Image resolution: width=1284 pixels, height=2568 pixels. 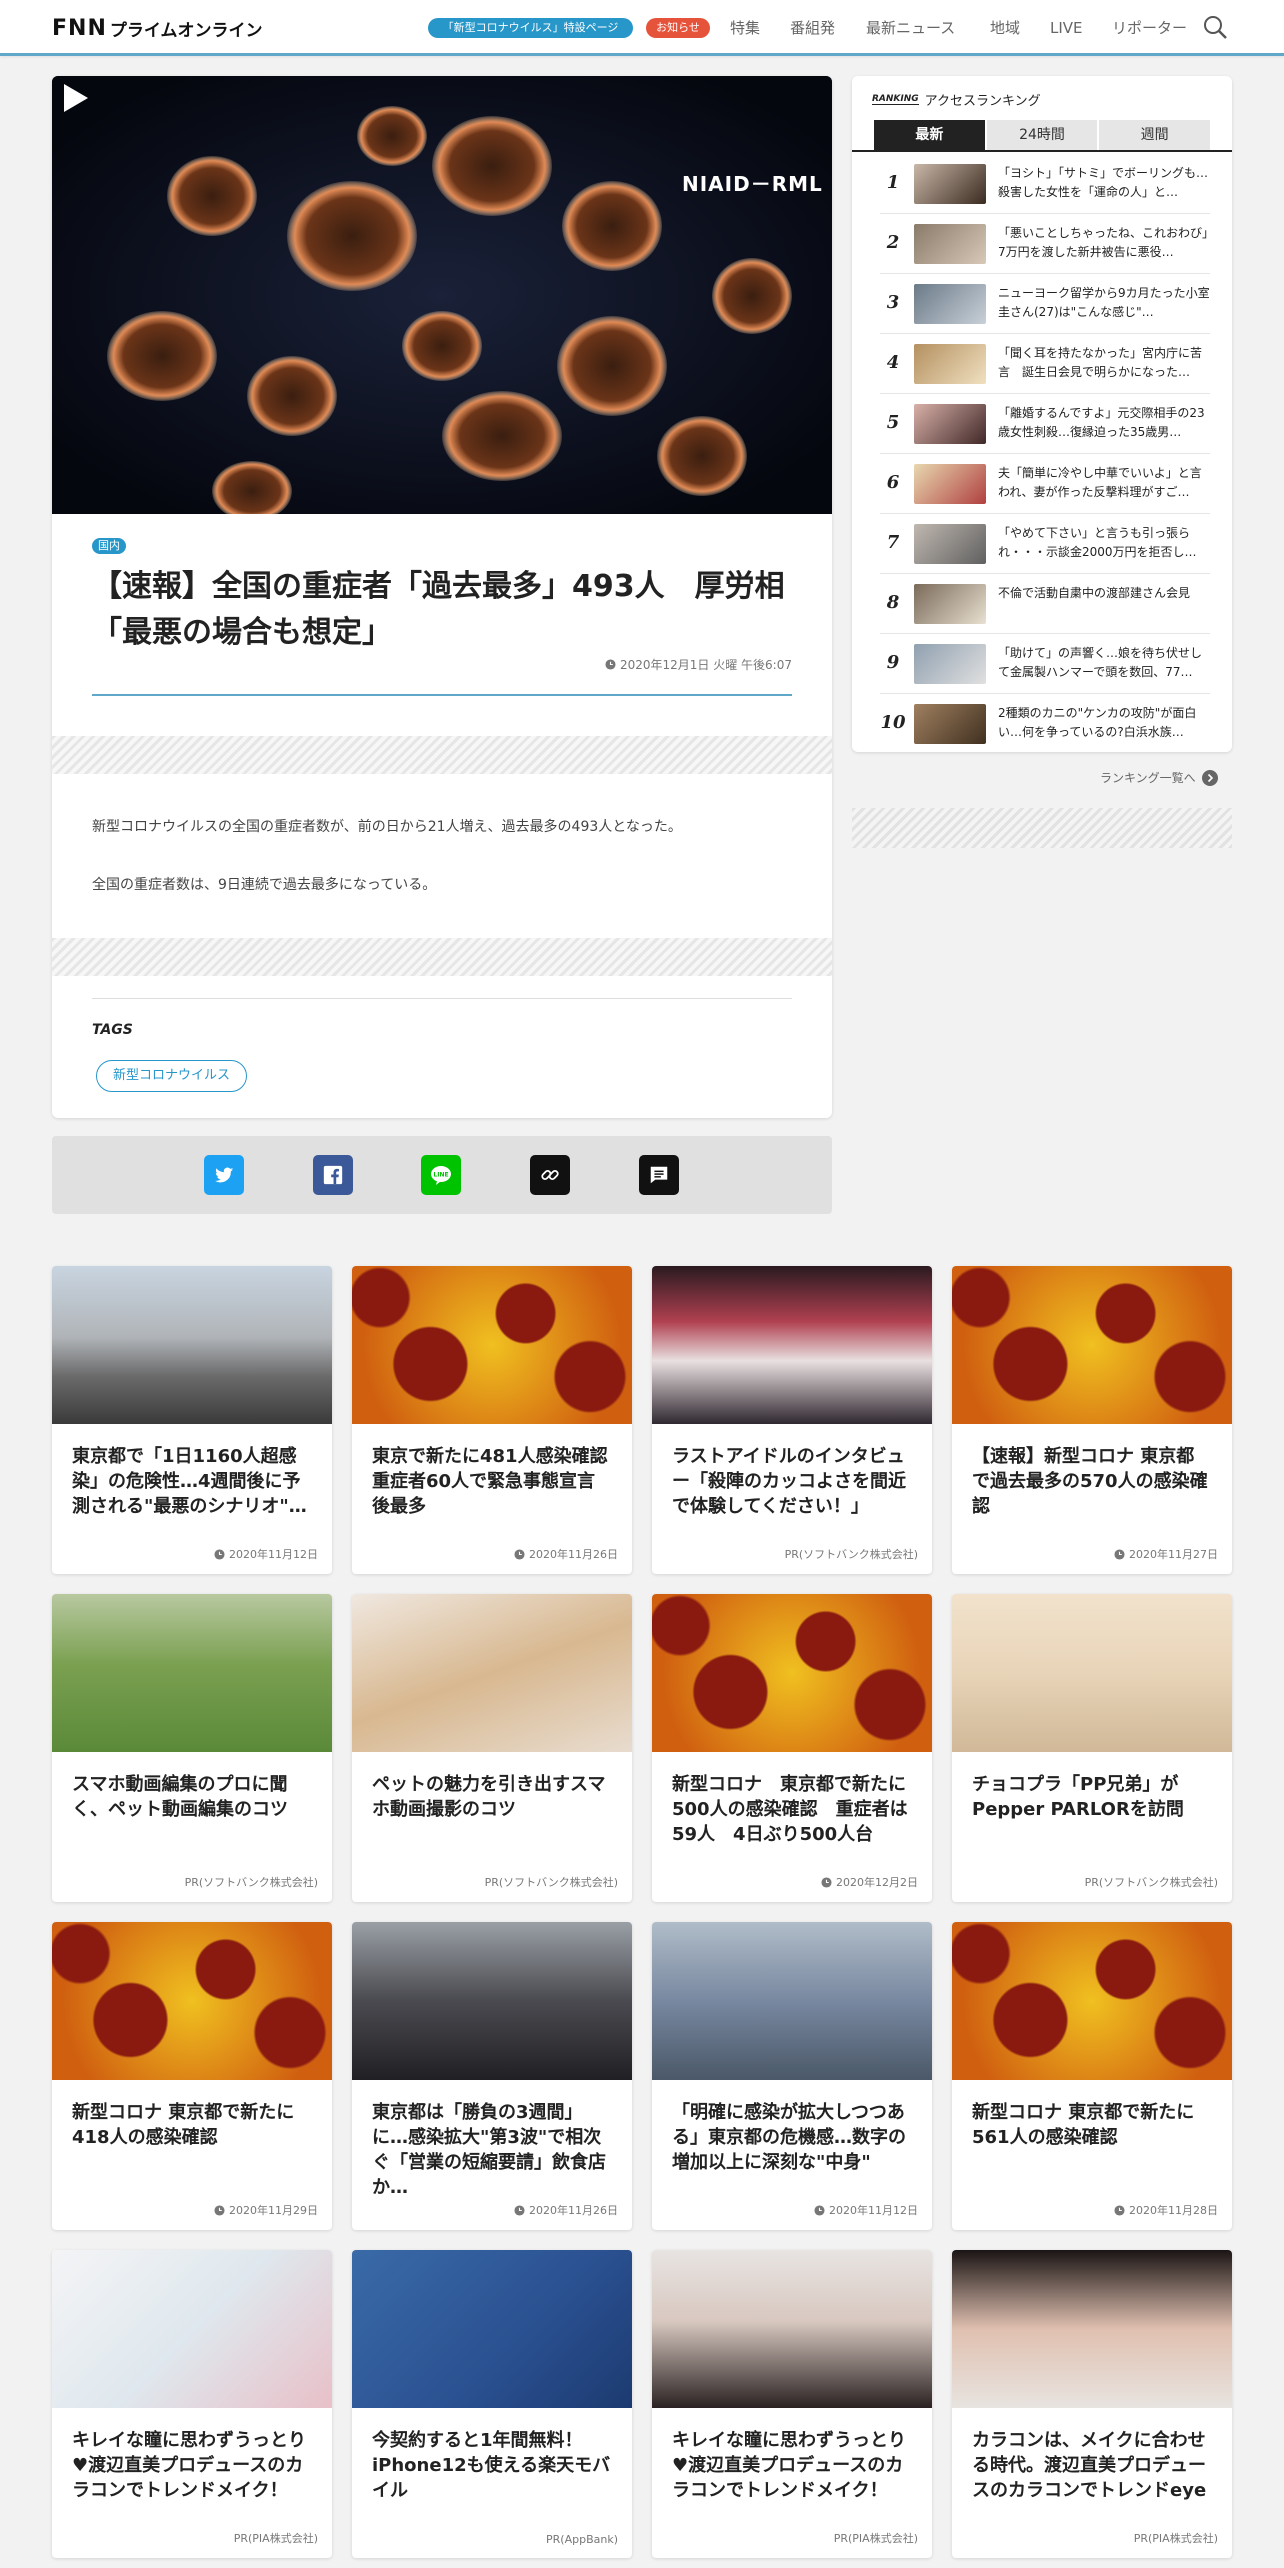 What do you see at coordinates (893, 362) in the screenshot?
I see `rank-number: 4` at bounding box center [893, 362].